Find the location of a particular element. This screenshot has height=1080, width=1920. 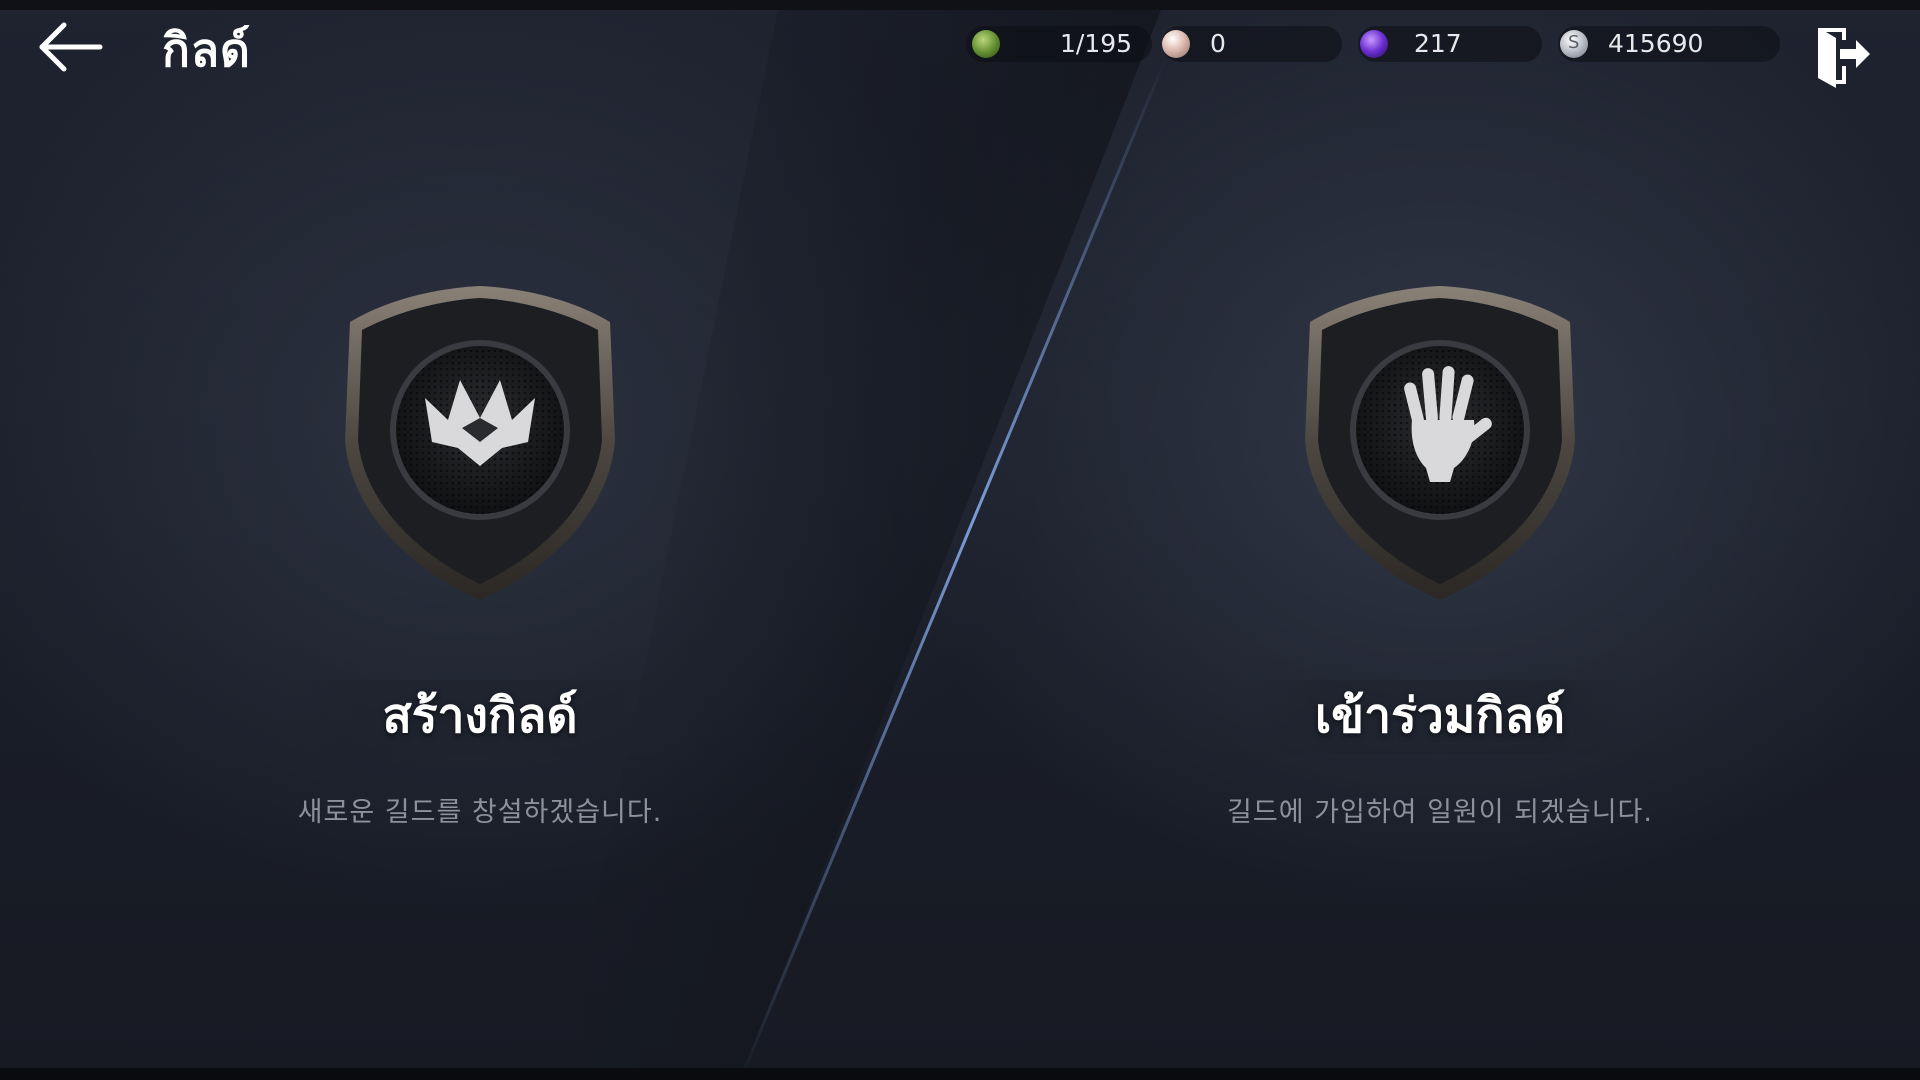

create-guild-title: สร้างกิลด์ is located at coordinates (480, 716).